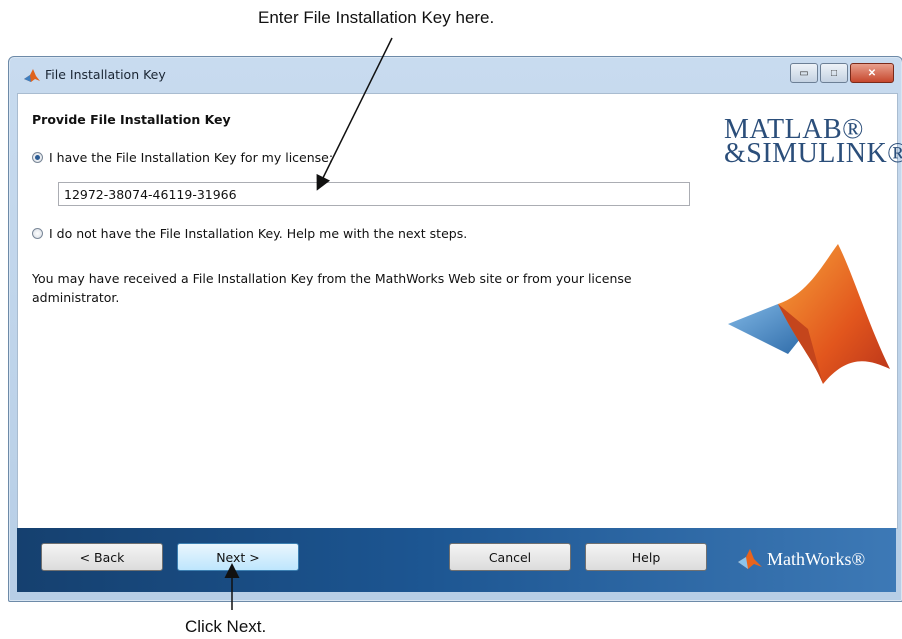 The height and width of the screenshot is (639, 902). I want to click on page-heading: Provide File Installation Key, so click(131, 119).